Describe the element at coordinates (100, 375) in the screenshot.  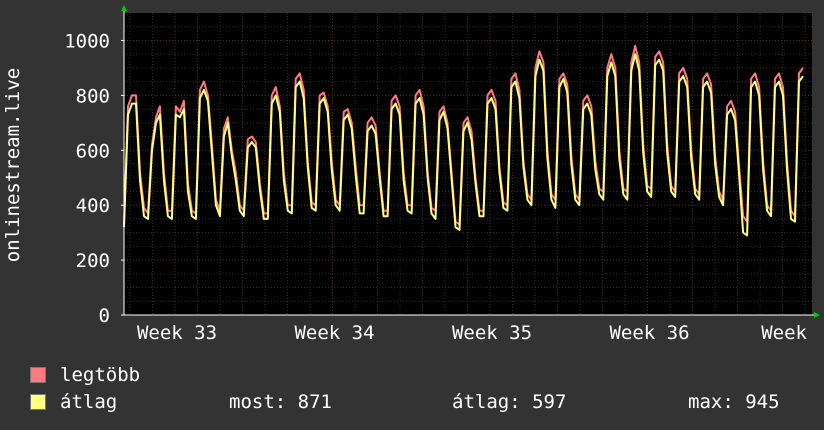
I see `legend-label-max: legtöbb` at that location.